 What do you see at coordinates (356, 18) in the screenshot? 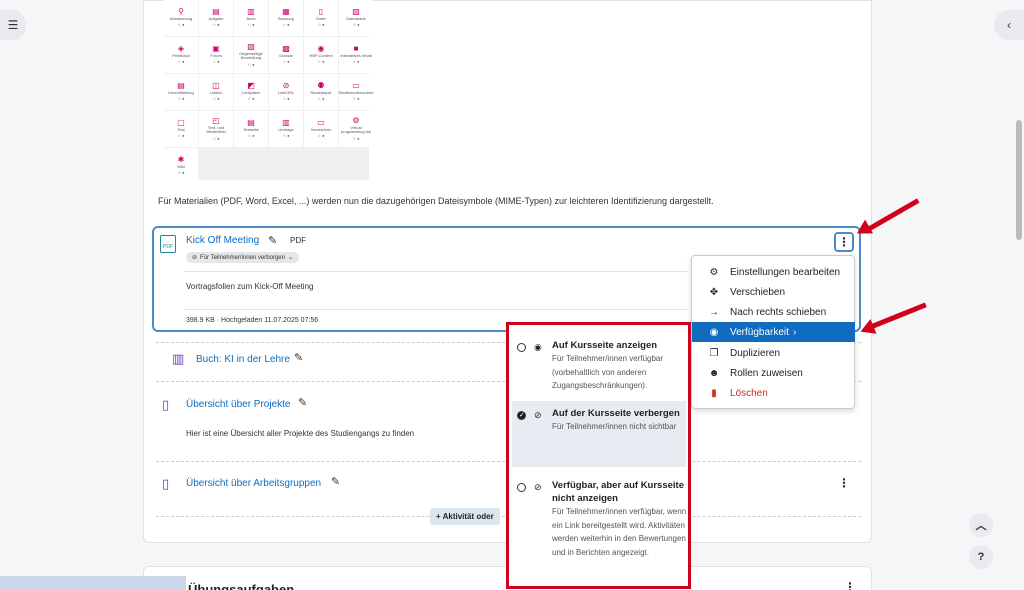
I see `activity-tile: ▨ Datenbank ☆ ●` at bounding box center [356, 18].